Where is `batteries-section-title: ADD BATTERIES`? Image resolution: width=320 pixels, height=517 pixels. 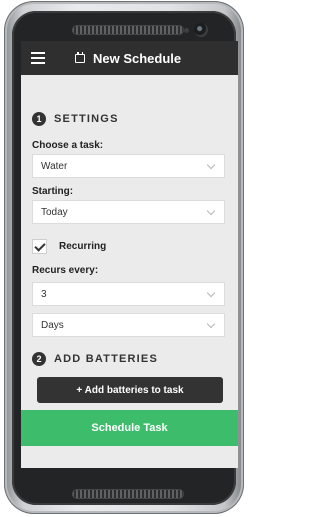
batteries-section-title: ADD BATTERIES is located at coordinates (106, 359).